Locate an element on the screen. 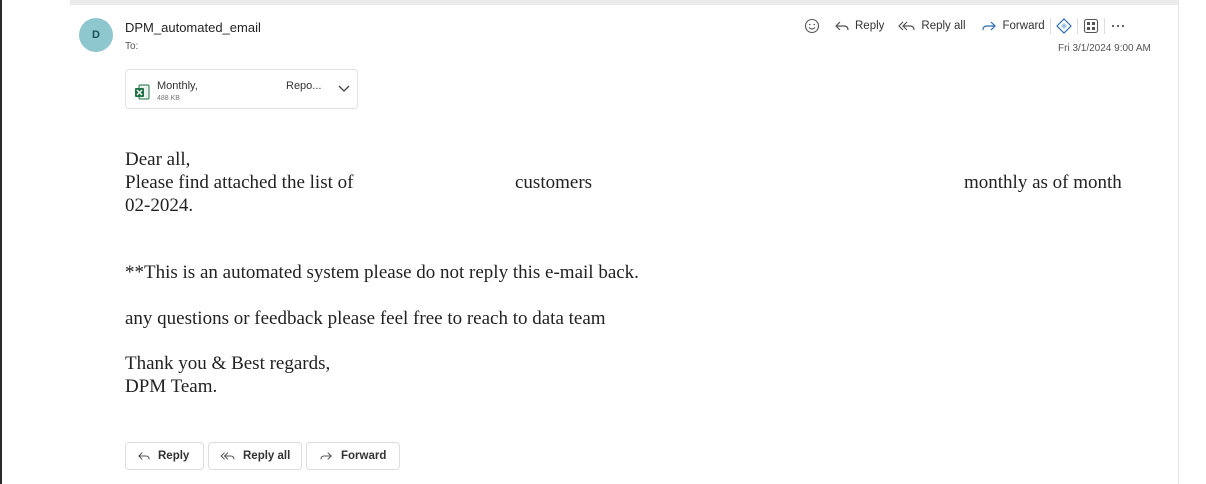 This screenshot has height=484, width=1206. reply-button: Reply is located at coordinates (859, 26).